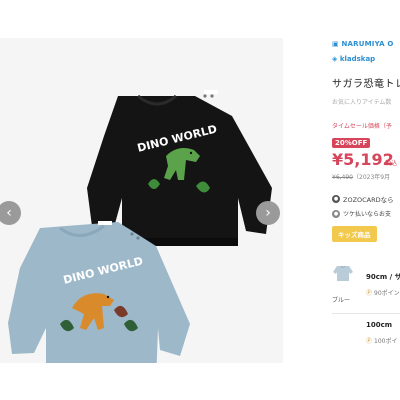 The image size is (400, 400). I want to click on shop-name: kladskap, so click(357, 59).